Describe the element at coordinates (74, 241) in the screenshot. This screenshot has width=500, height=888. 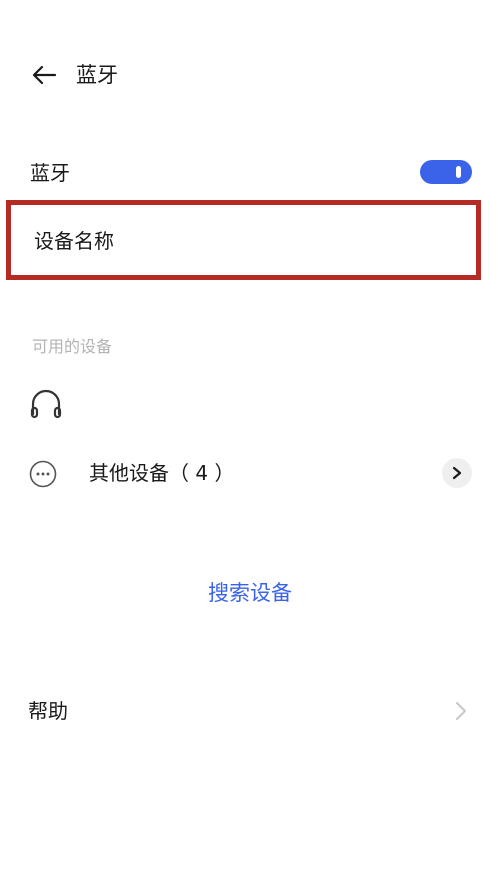
I see `device-name-label: 设备名称` at that location.